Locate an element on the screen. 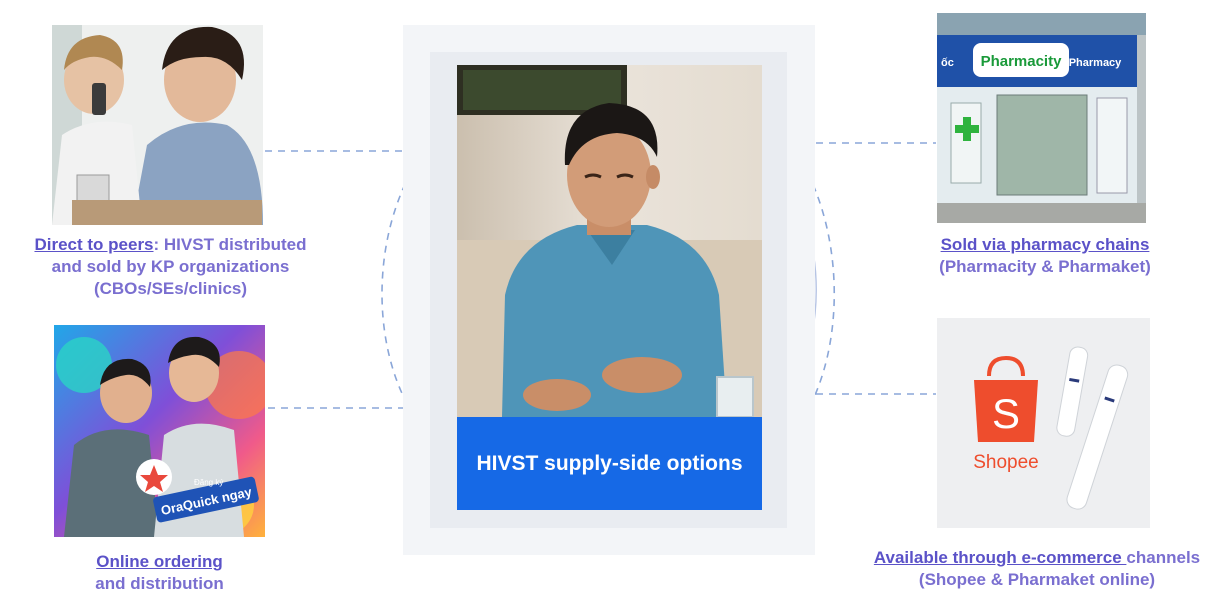  banner-title: HIVST supply-side options is located at coordinates (609, 463).